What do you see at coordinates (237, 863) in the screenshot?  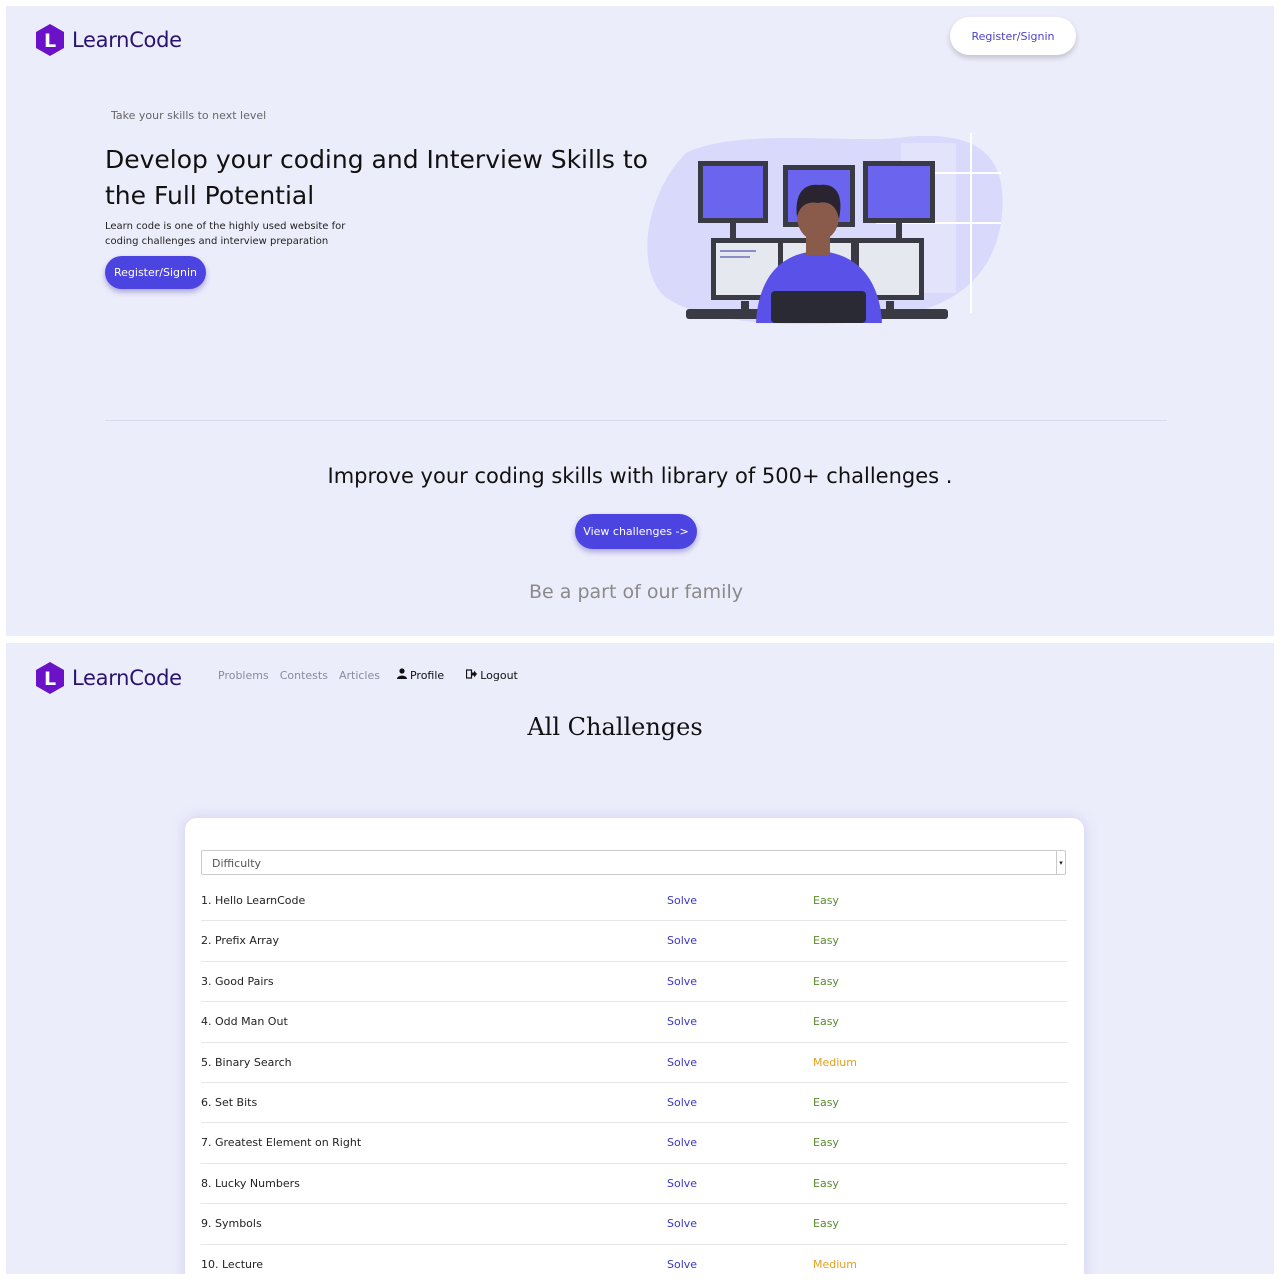 I see `difficulty-select-value: Difficulty` at bounding box center [237, 863].